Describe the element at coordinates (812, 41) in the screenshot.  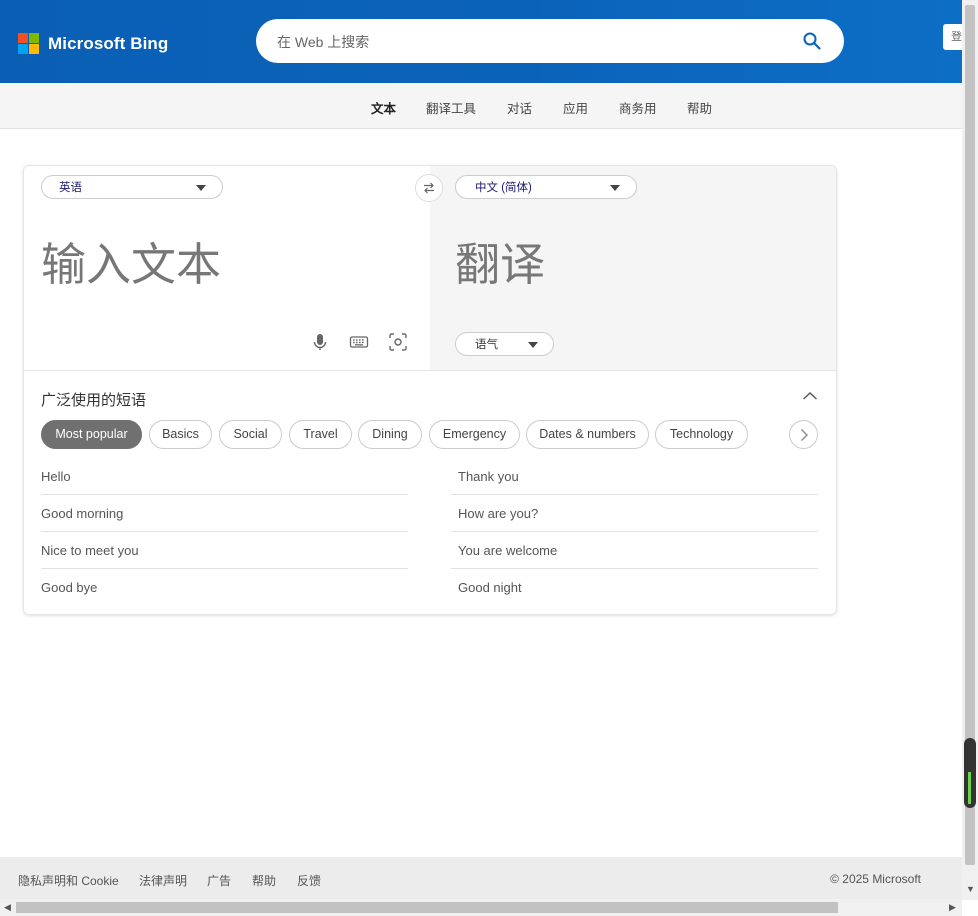
I see `search-icon` at that location.